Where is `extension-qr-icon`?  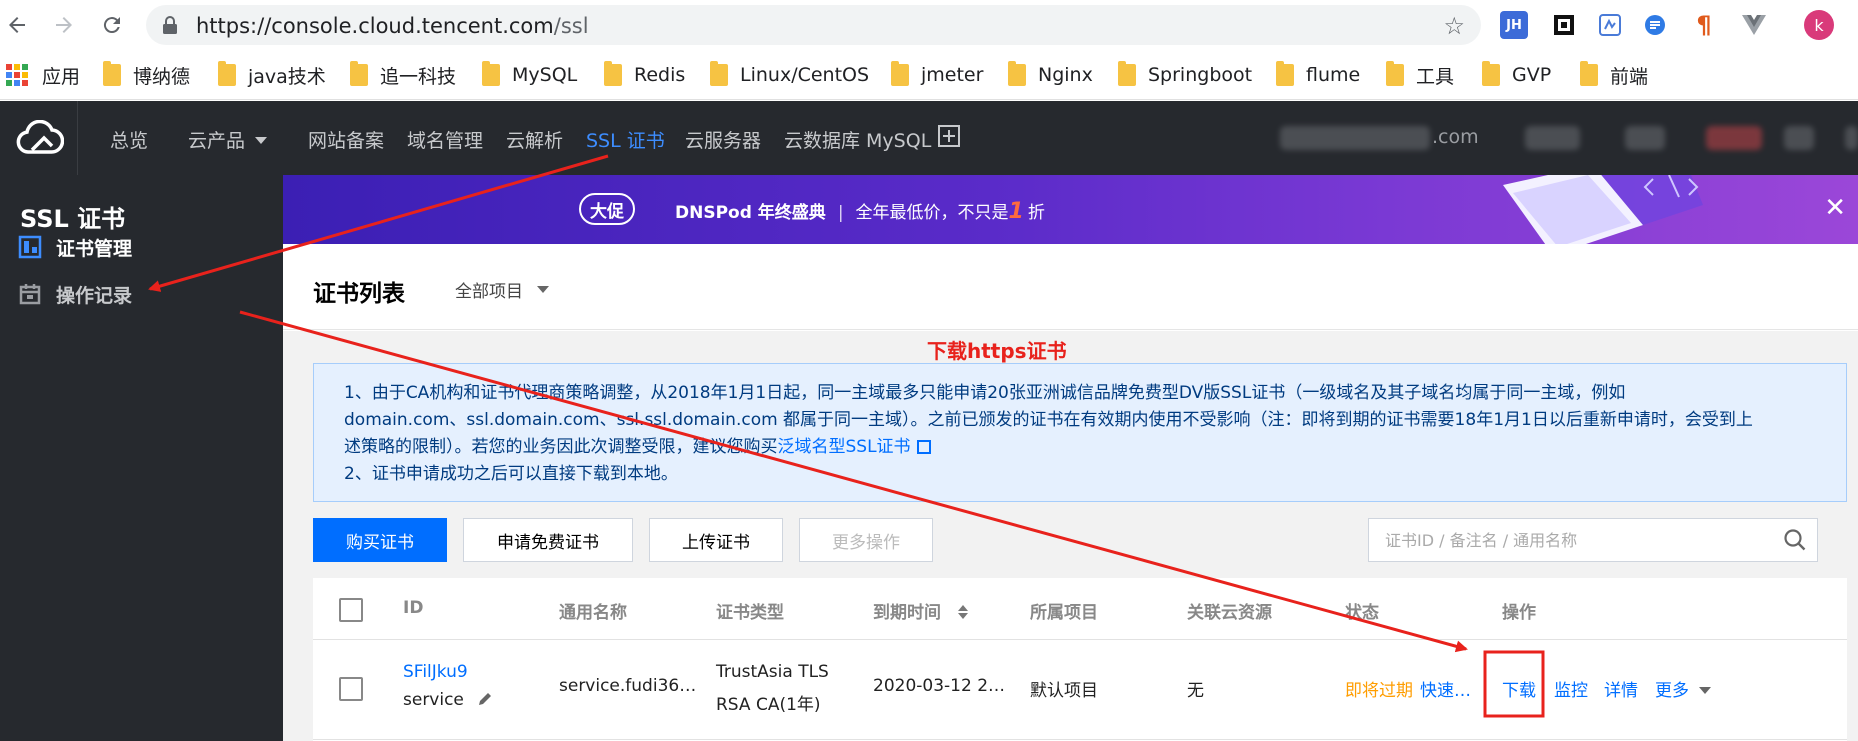 extension-qr-icon is located at coordinates (1564, 25).